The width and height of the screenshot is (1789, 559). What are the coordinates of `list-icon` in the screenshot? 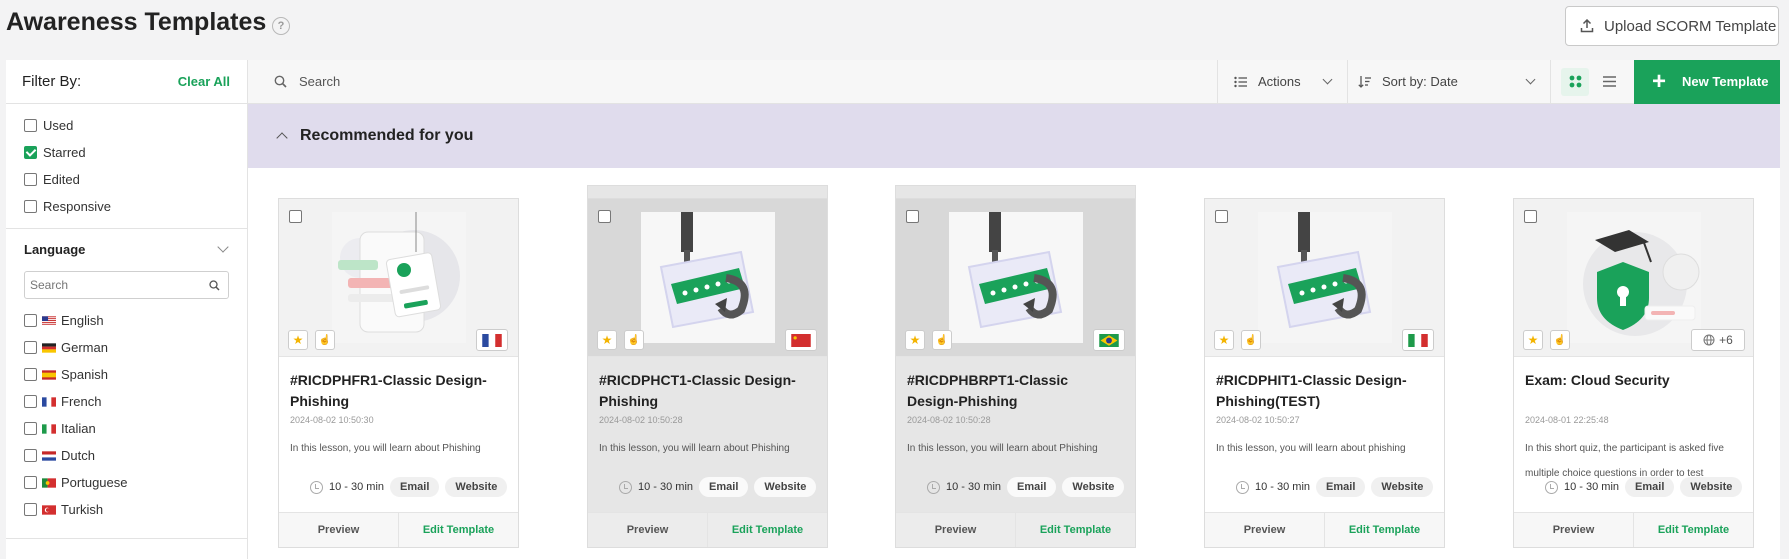 It's located at (1609, 81).